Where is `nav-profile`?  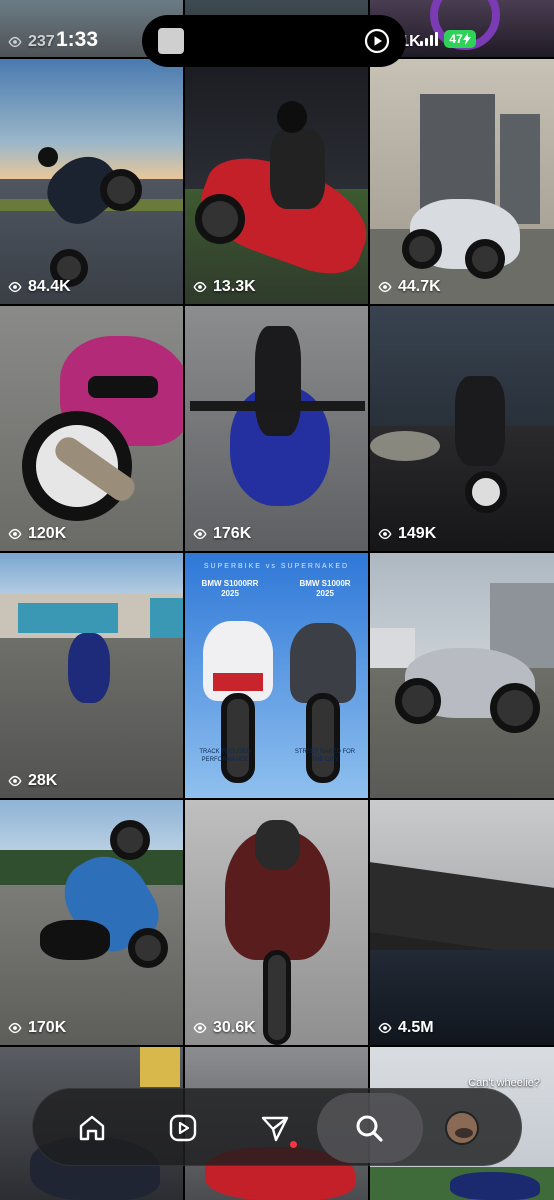 nav-profile is located at coordinates (462, 1128).